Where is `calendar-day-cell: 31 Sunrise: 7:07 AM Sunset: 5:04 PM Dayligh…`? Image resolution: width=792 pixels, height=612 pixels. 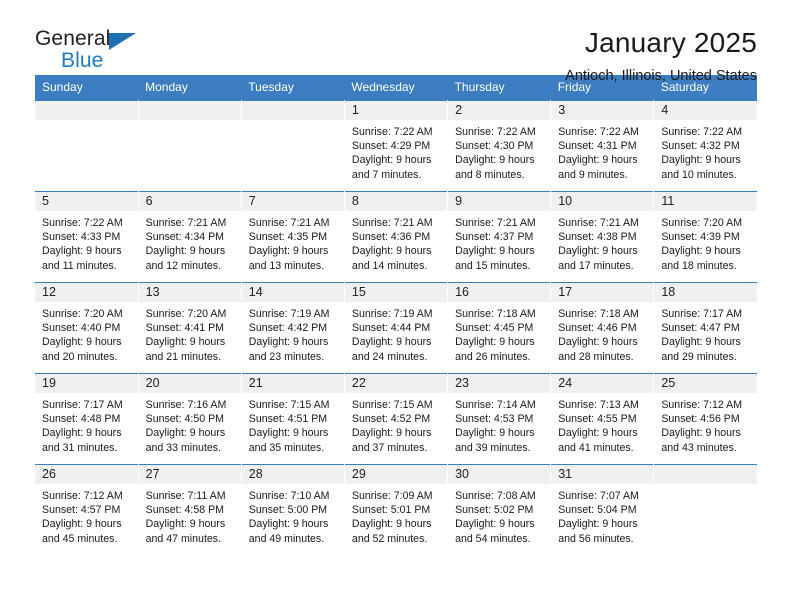
calendar-day-cell: 31 Sunrise: 7:07 AM Sunset: 5:04 PM Dayligh… is located at coordinates (602, 509).